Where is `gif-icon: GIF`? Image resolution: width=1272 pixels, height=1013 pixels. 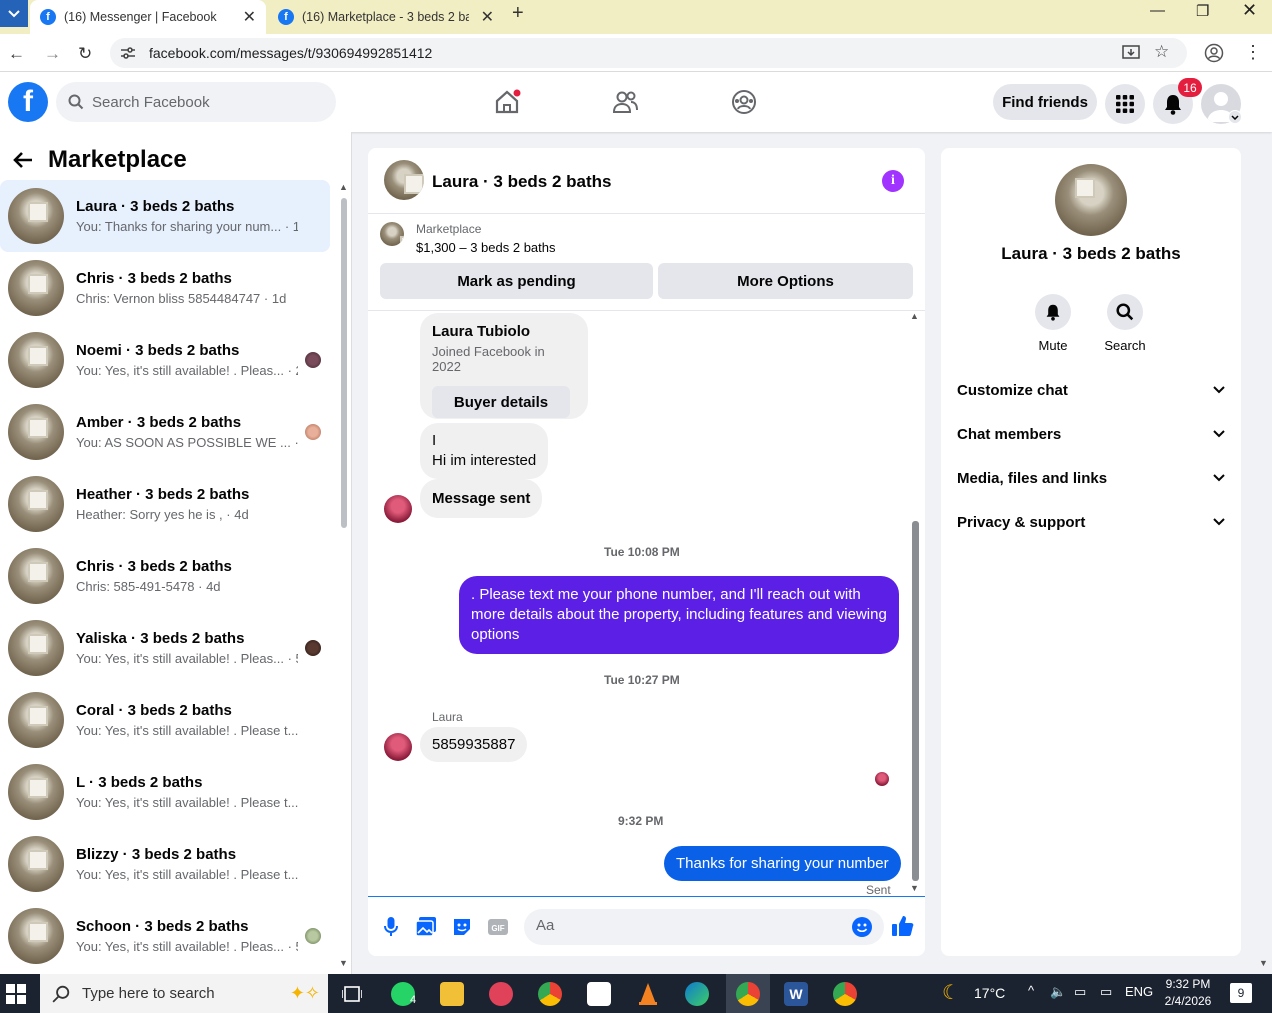 gif-icon: GIF is located at coordinates (498, 927).